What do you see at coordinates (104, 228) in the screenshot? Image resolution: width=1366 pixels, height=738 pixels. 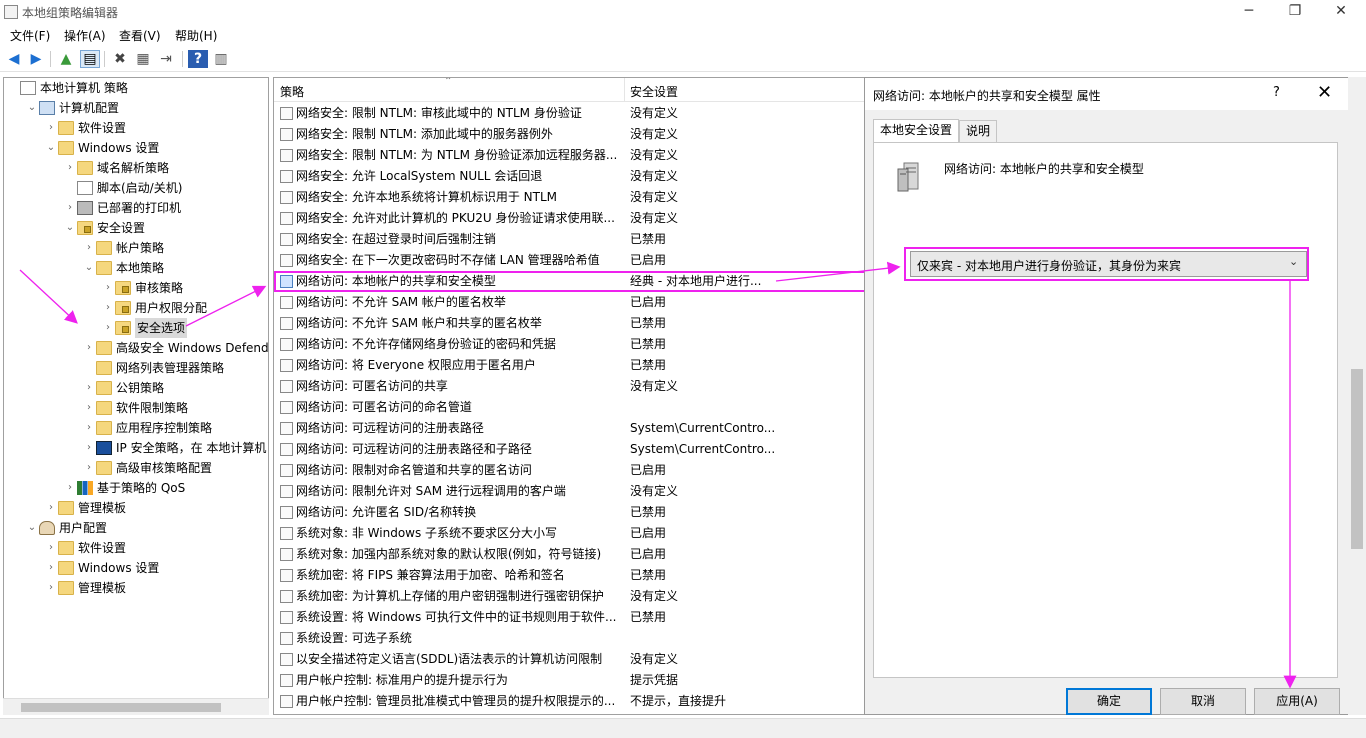 I see `tree-item: ⌄ 安全设置` at bounding box center [104, 228].